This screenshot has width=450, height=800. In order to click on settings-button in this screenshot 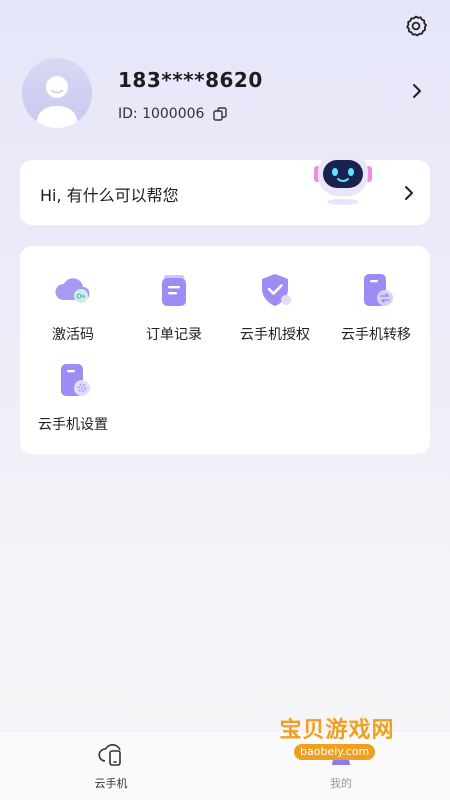, I will do `click(416, 26)`.